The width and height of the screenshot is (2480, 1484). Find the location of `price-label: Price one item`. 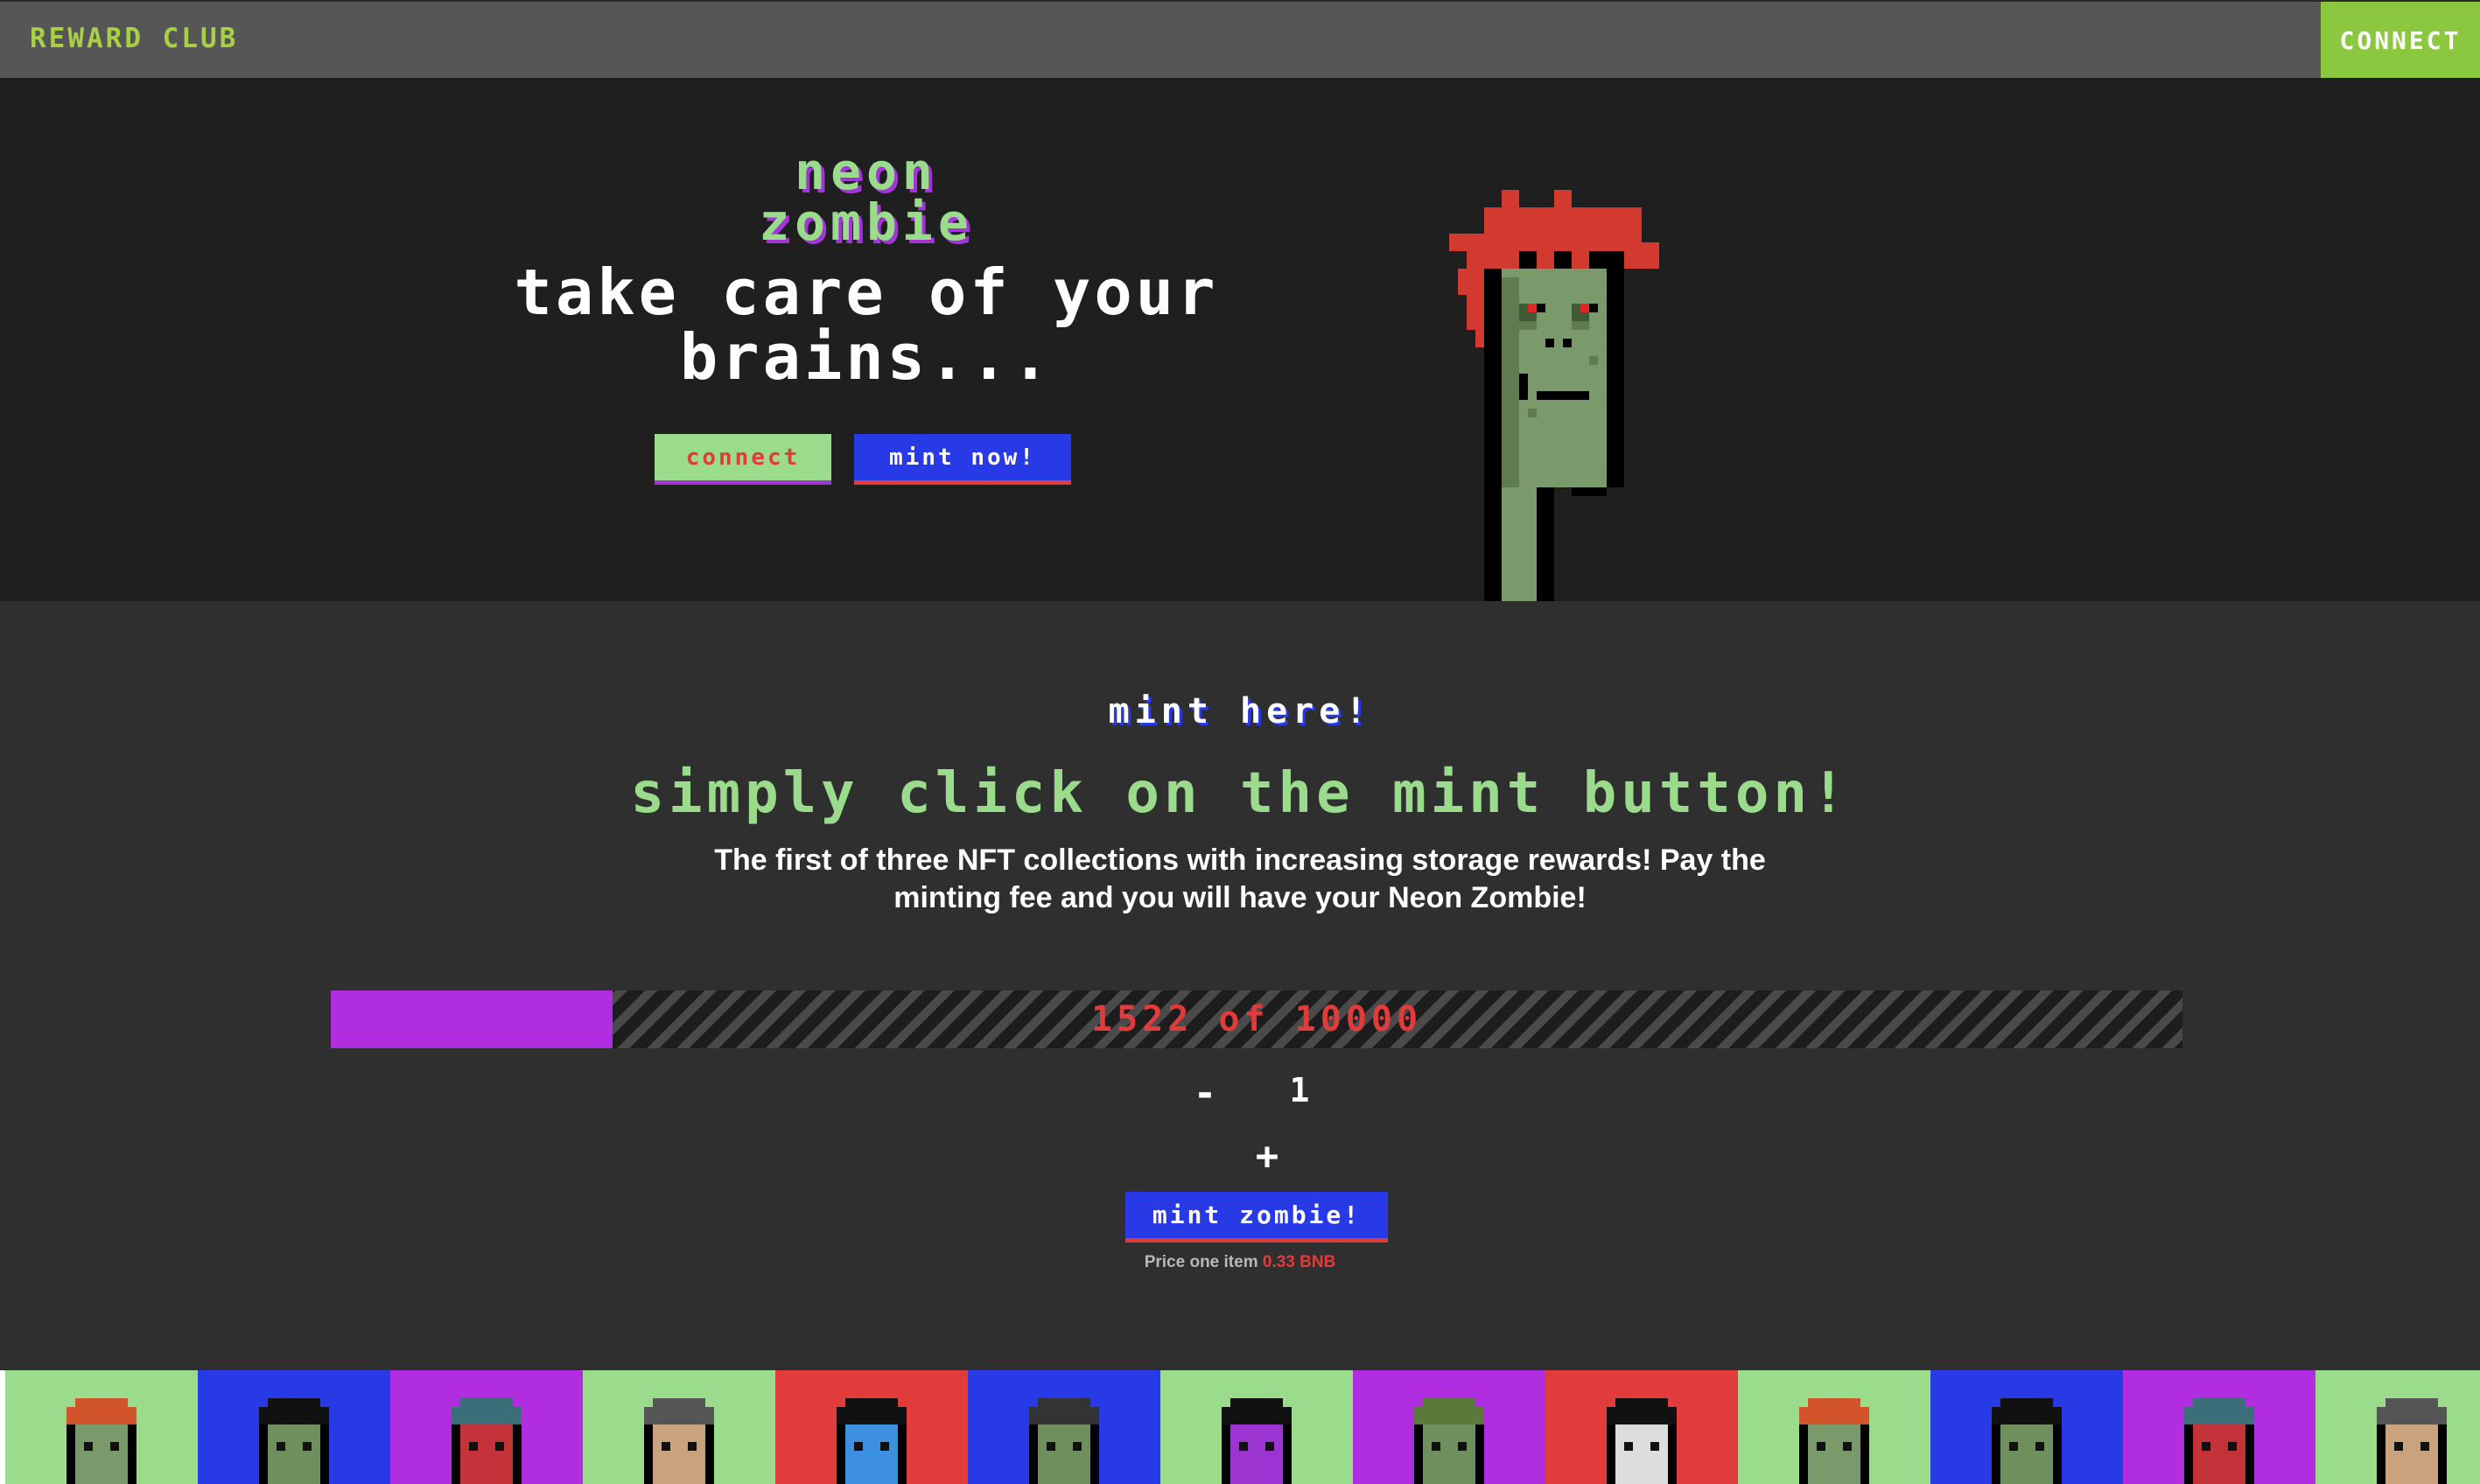

price-label: Price one item is located at coordinates (1201, 1262).